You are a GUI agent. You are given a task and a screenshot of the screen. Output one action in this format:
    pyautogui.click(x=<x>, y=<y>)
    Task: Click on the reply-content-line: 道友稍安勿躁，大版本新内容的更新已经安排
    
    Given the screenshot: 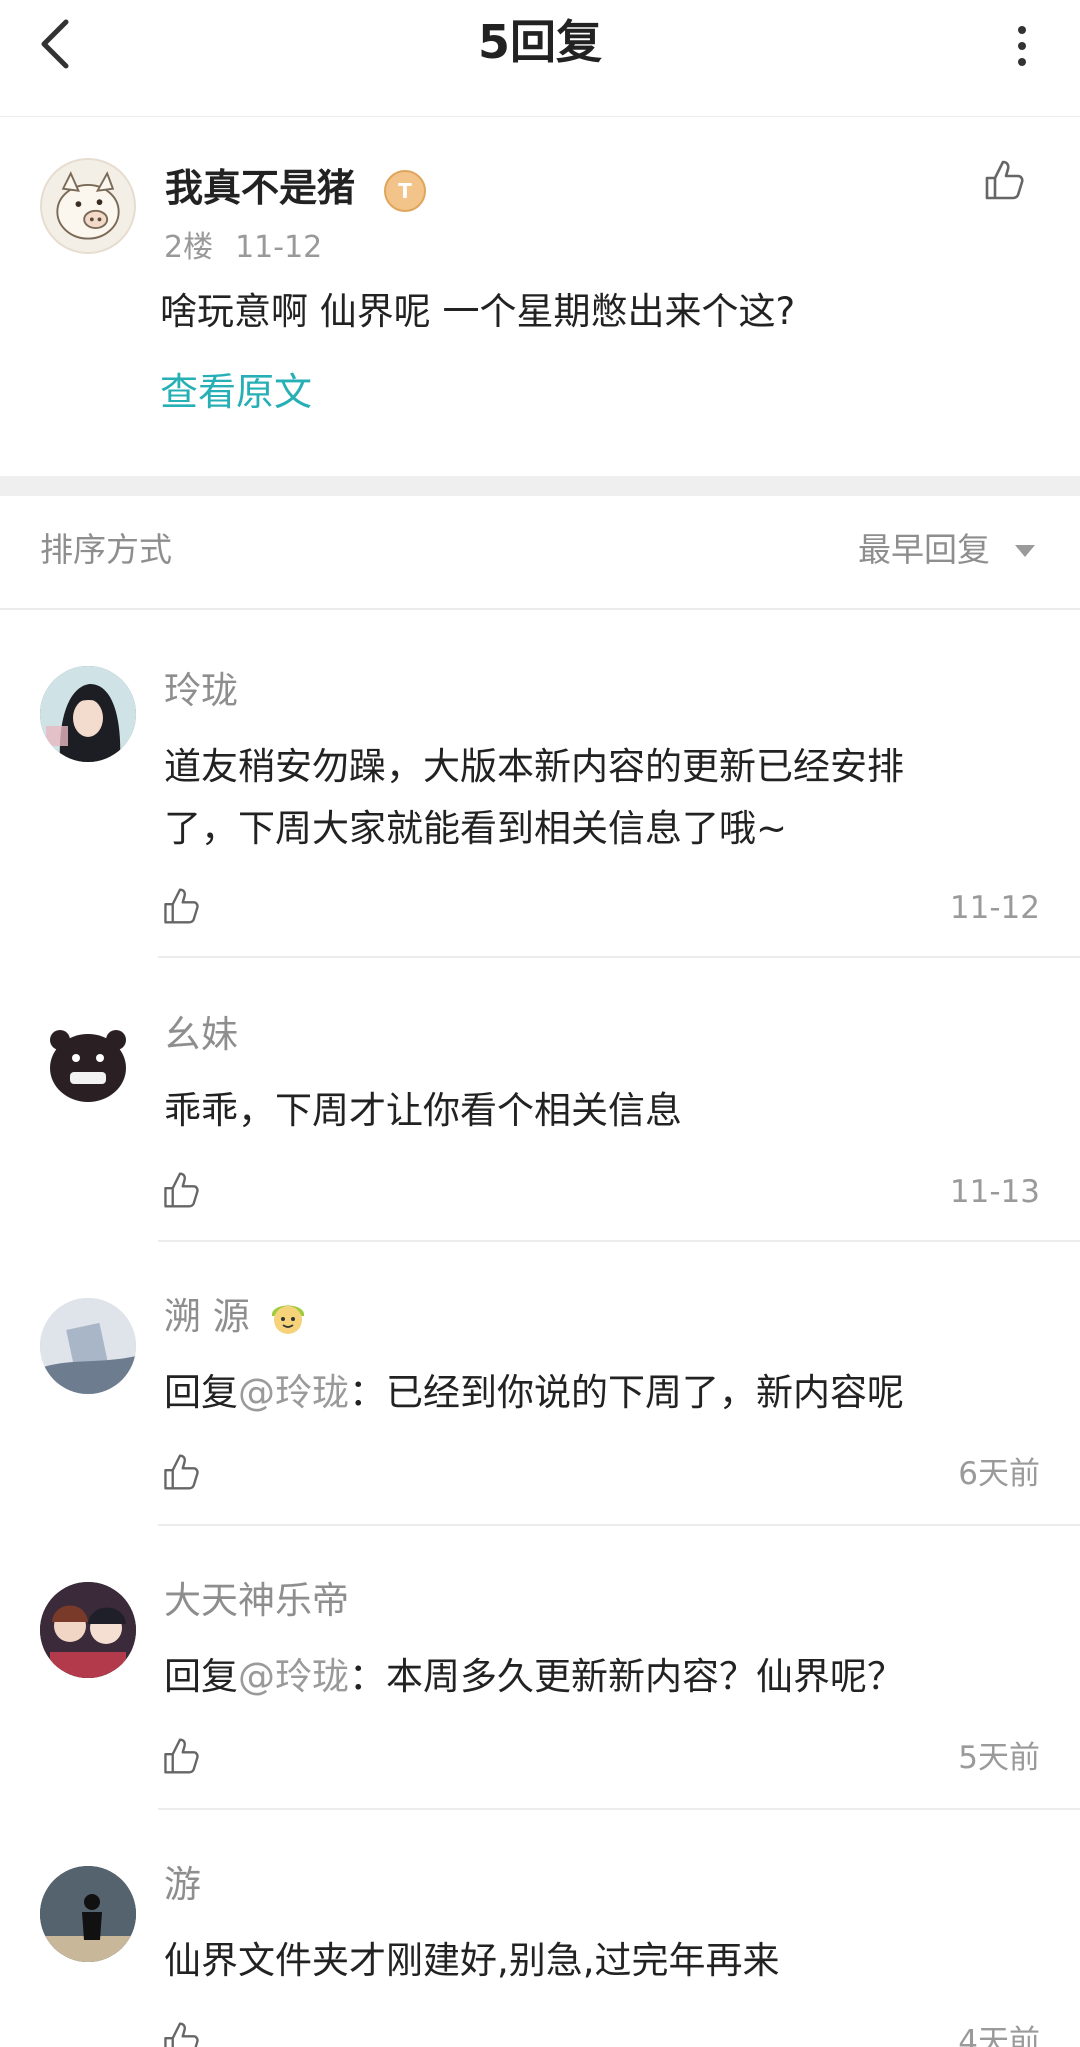 What is the action you would take?
    pyautogui.click(x=534, y=766)
    